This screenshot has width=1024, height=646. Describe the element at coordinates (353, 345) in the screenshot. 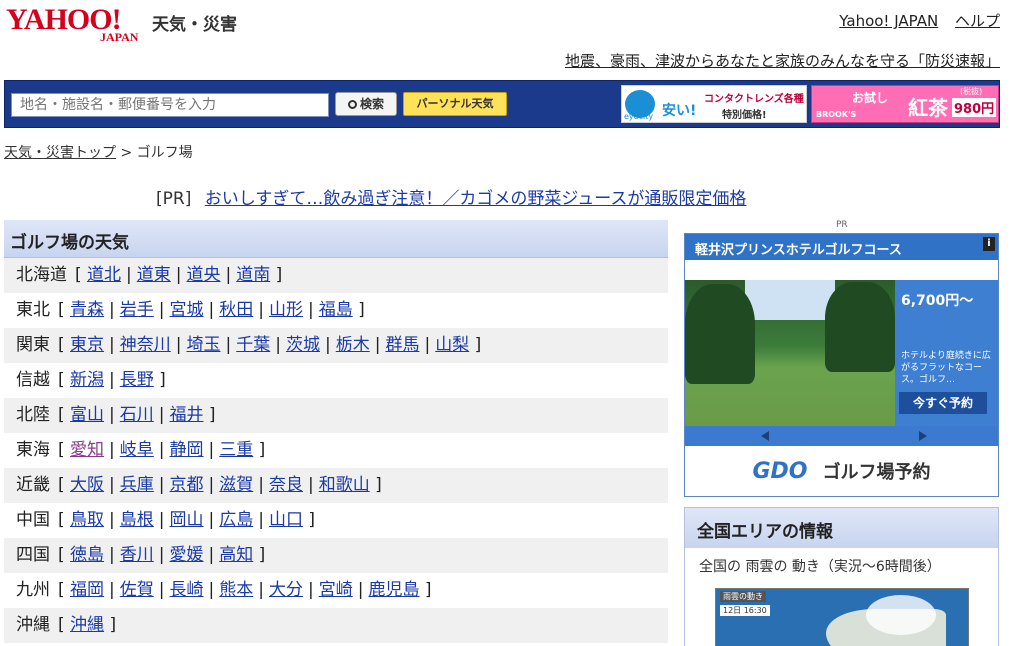

I see `prefecture-link: 栃木` at that location.